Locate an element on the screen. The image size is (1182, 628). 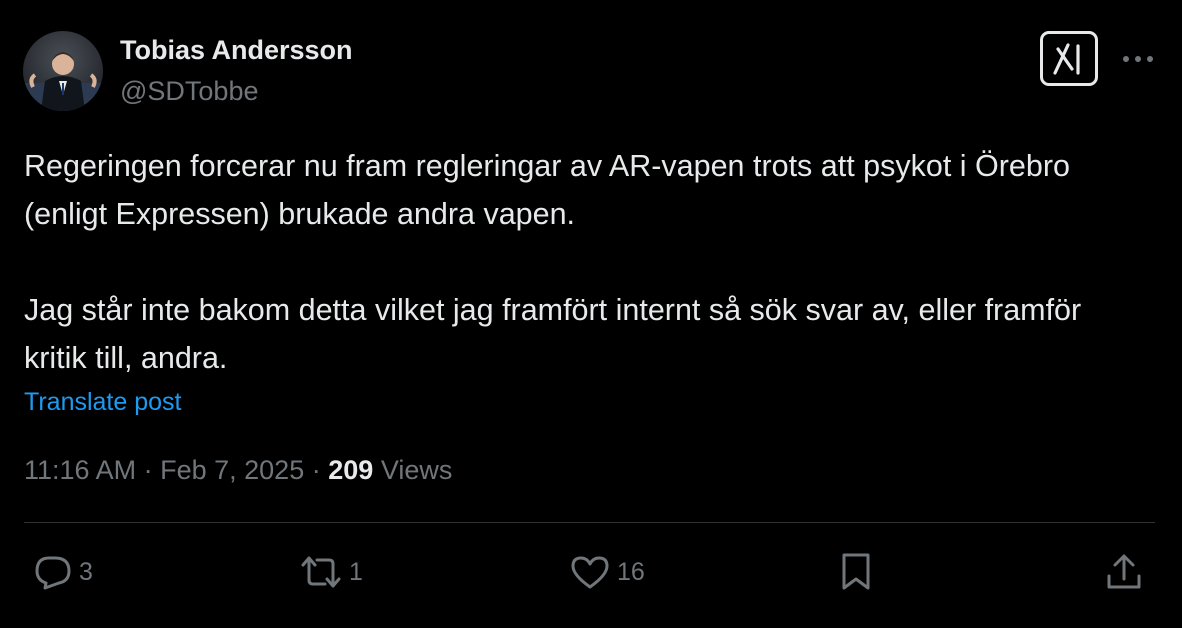
share-button is located at coordinates (1124, 572).